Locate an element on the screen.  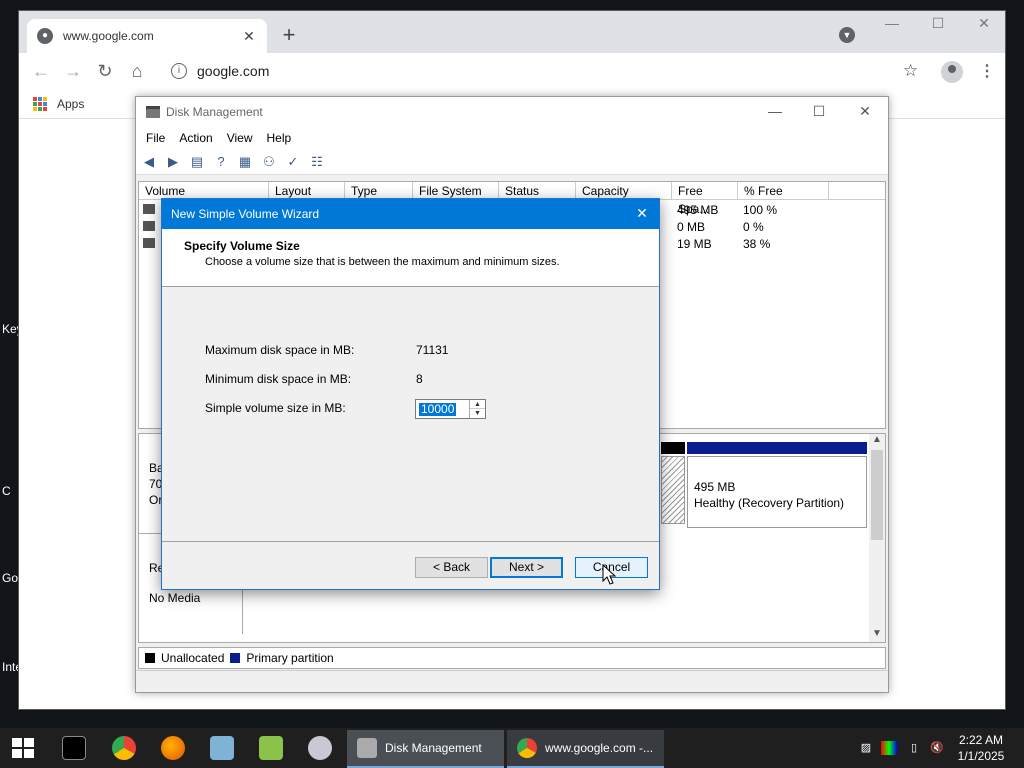
volume-size-label: Simple volume size in MB: is located at coordinates (275, 408).